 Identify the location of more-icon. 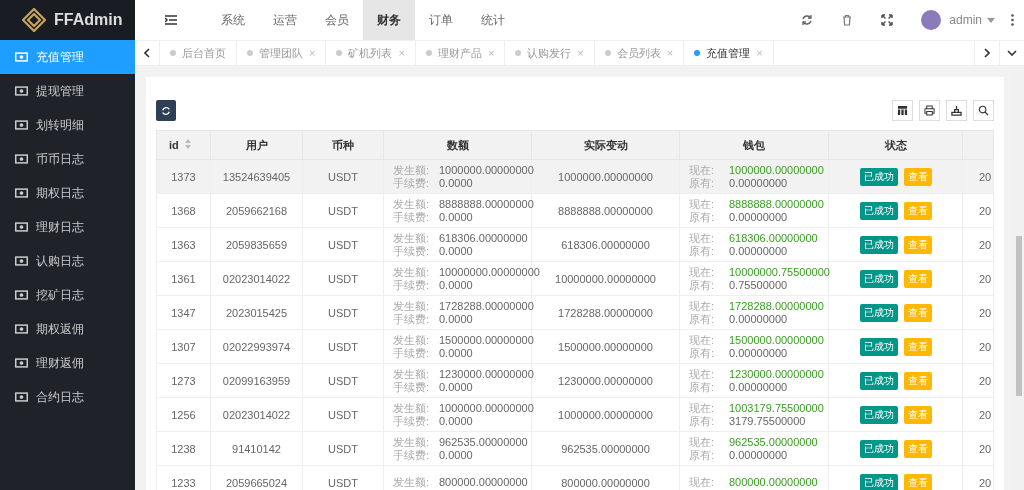
(1012, 20).